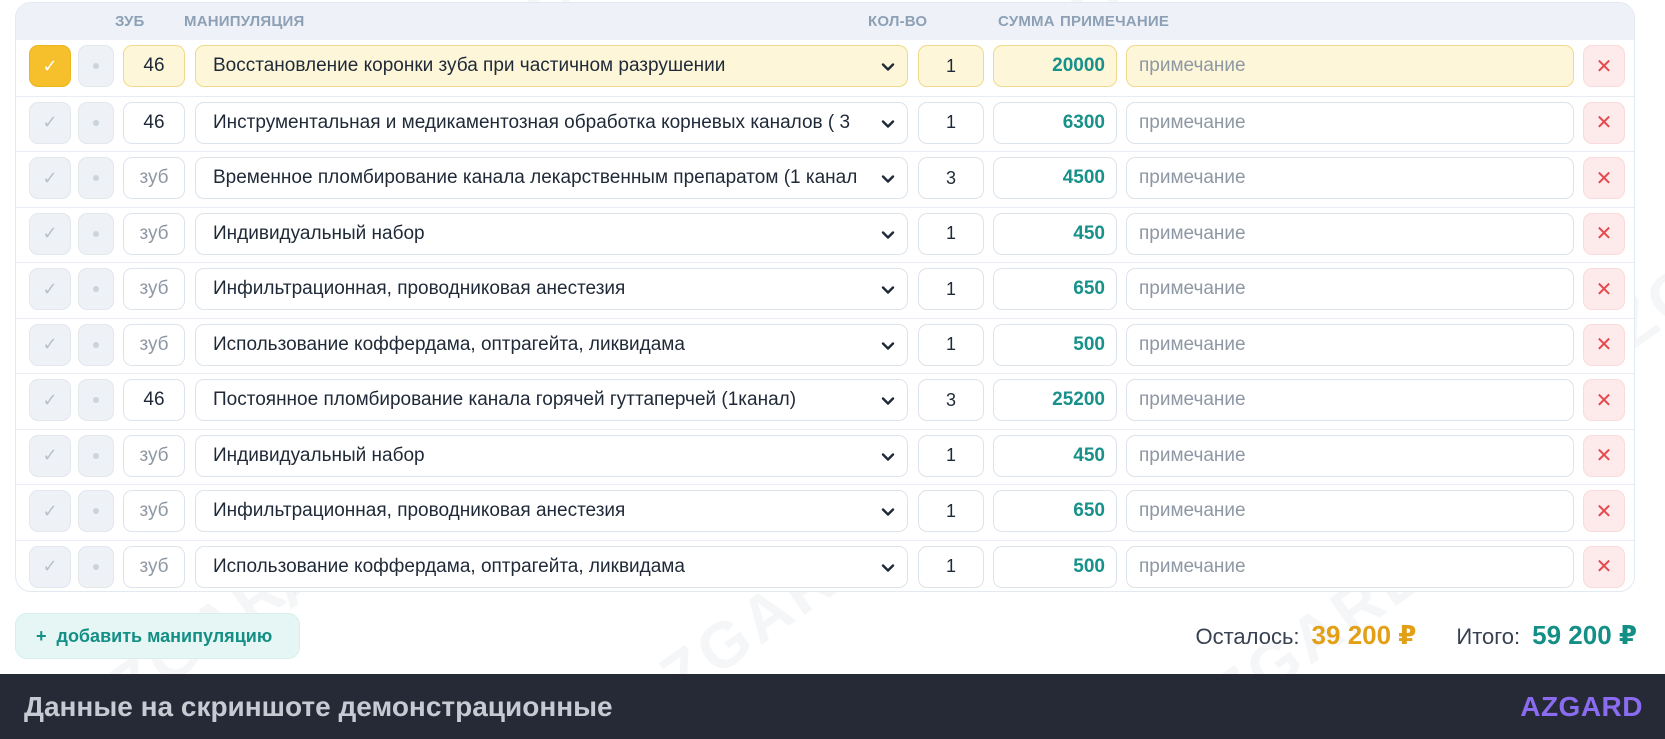  What do you see at coordinates (1115, 21) in the screenshot?
I see `header-note: ПРИМЕЧАНИЕ` at bounding box center [1115, 21].